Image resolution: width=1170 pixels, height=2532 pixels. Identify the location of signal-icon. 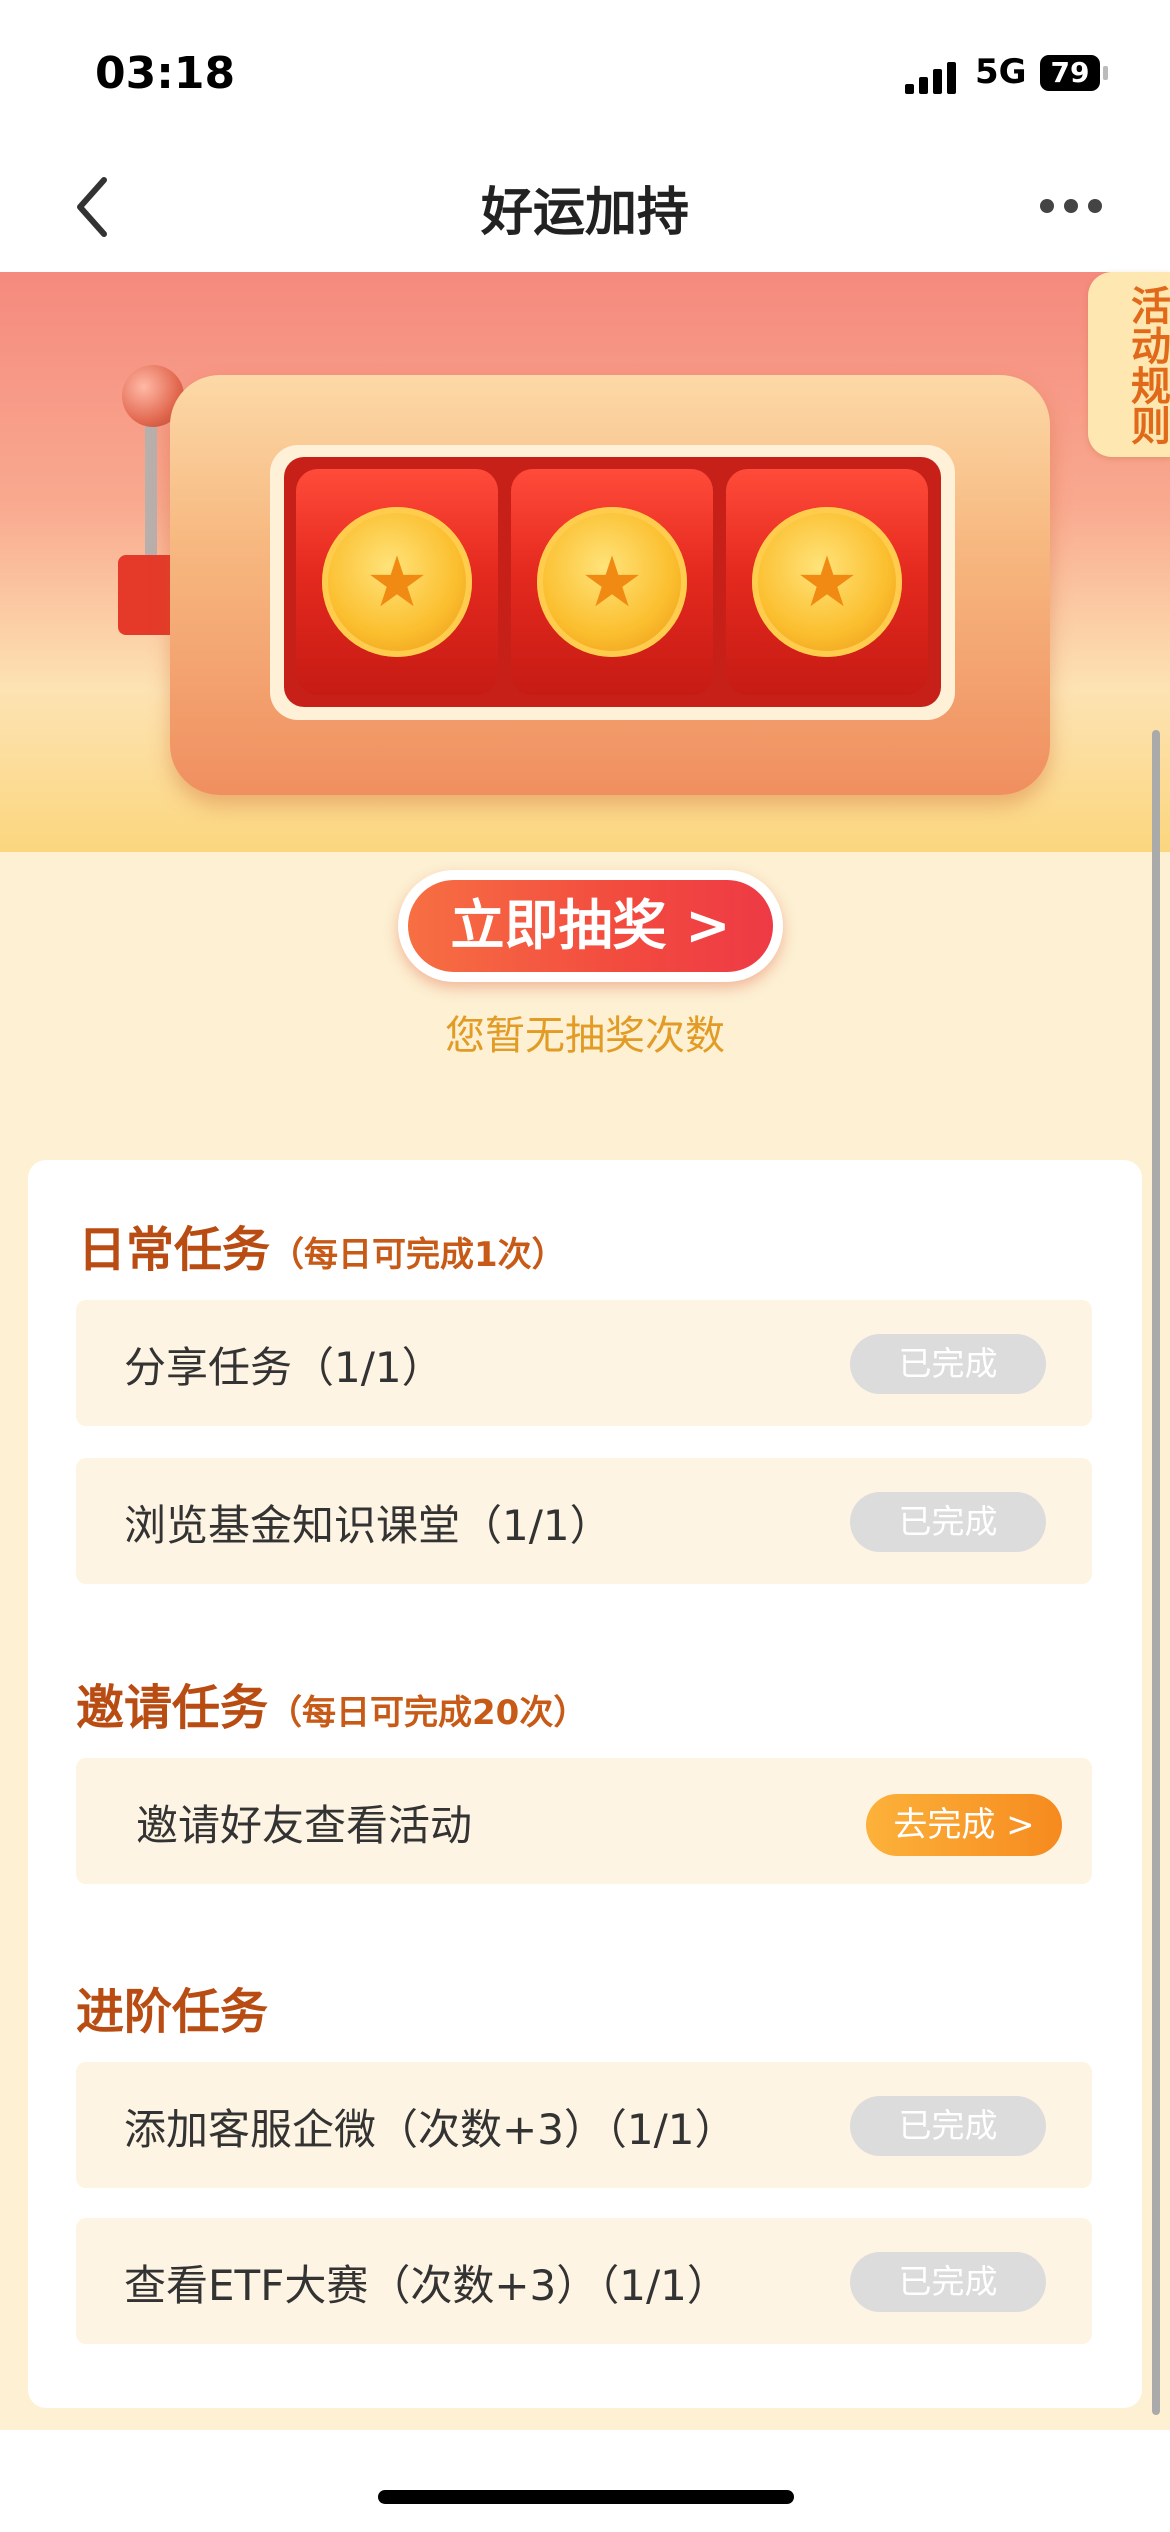
(933, 80).